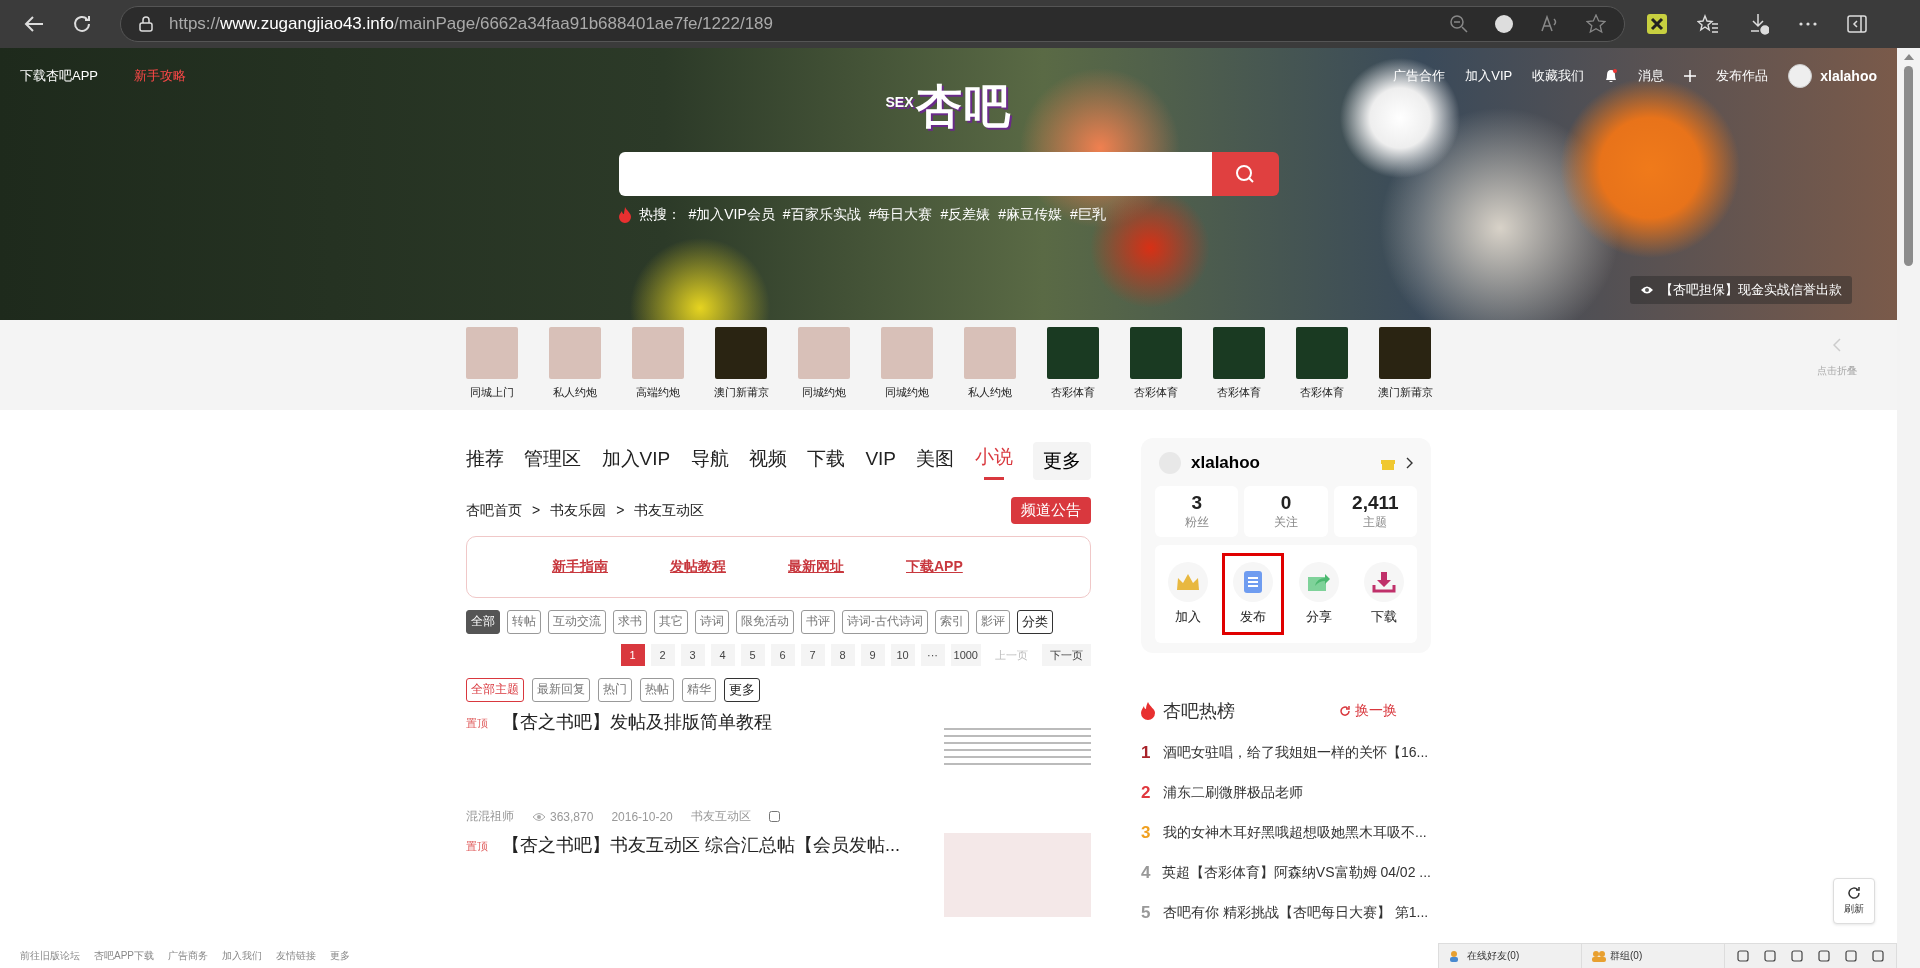  Describe the element at coordinates (494, 510) in the screenshot. I see `breadcrumb-link: 杏吧首页` at that location.